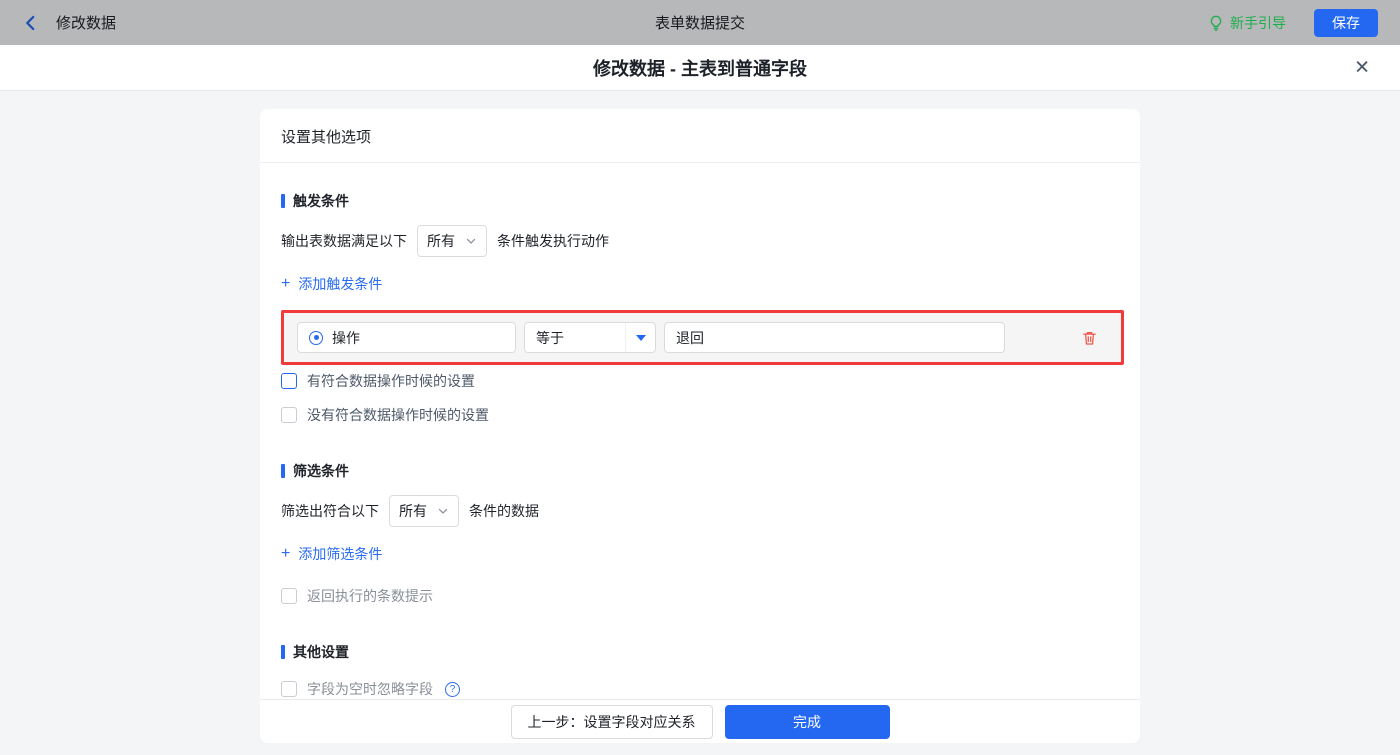 The width and height of the screenshot is (1400, 755). I want to click on checkbox-count-tip, so click(289, 596).